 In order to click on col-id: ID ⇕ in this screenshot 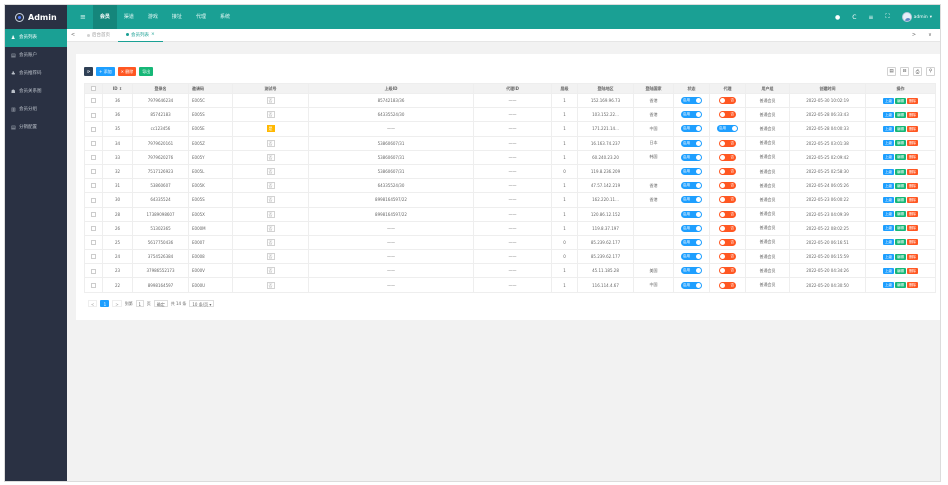, I will do `click(117, 88)`.